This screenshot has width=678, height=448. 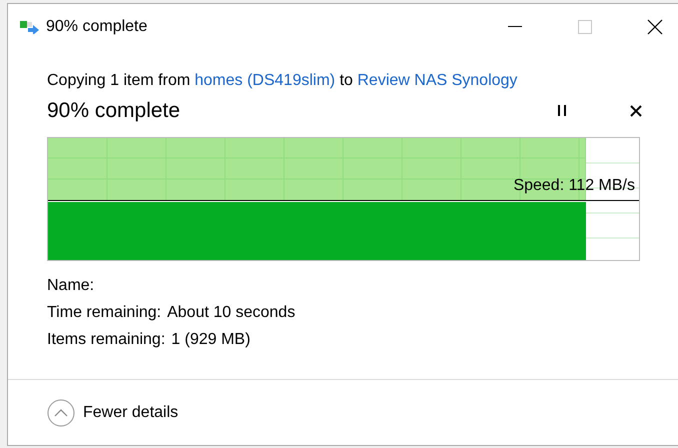 I want to click on detail-value: About 10 seconds, so click(x=231, y=312).